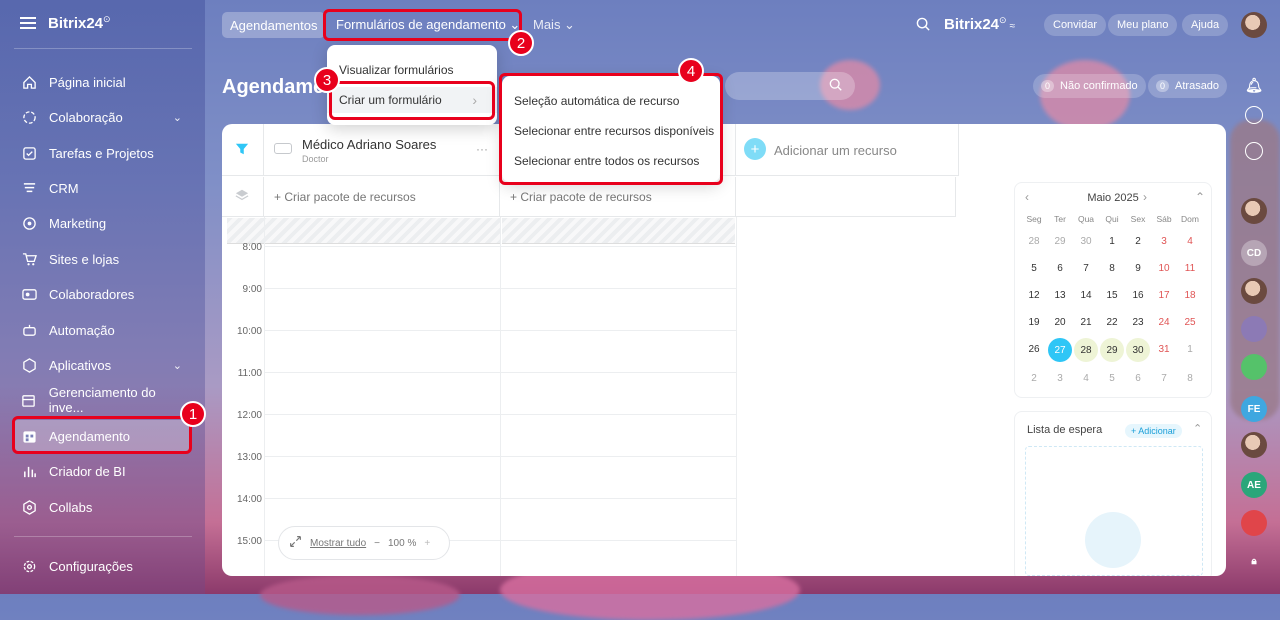  I want to click on sidebar-item-employees: Colaboradores, so click(102, 294).